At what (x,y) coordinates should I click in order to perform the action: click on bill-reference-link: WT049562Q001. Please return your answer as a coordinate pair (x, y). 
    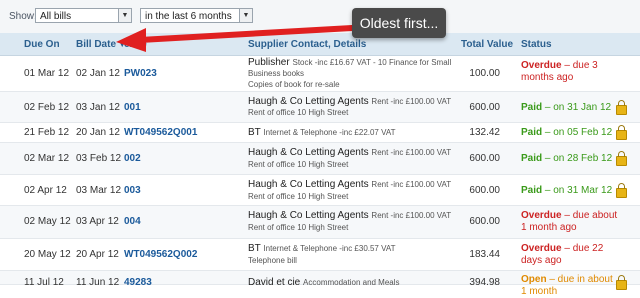
    Looking at the image, I should click on (160, 133).